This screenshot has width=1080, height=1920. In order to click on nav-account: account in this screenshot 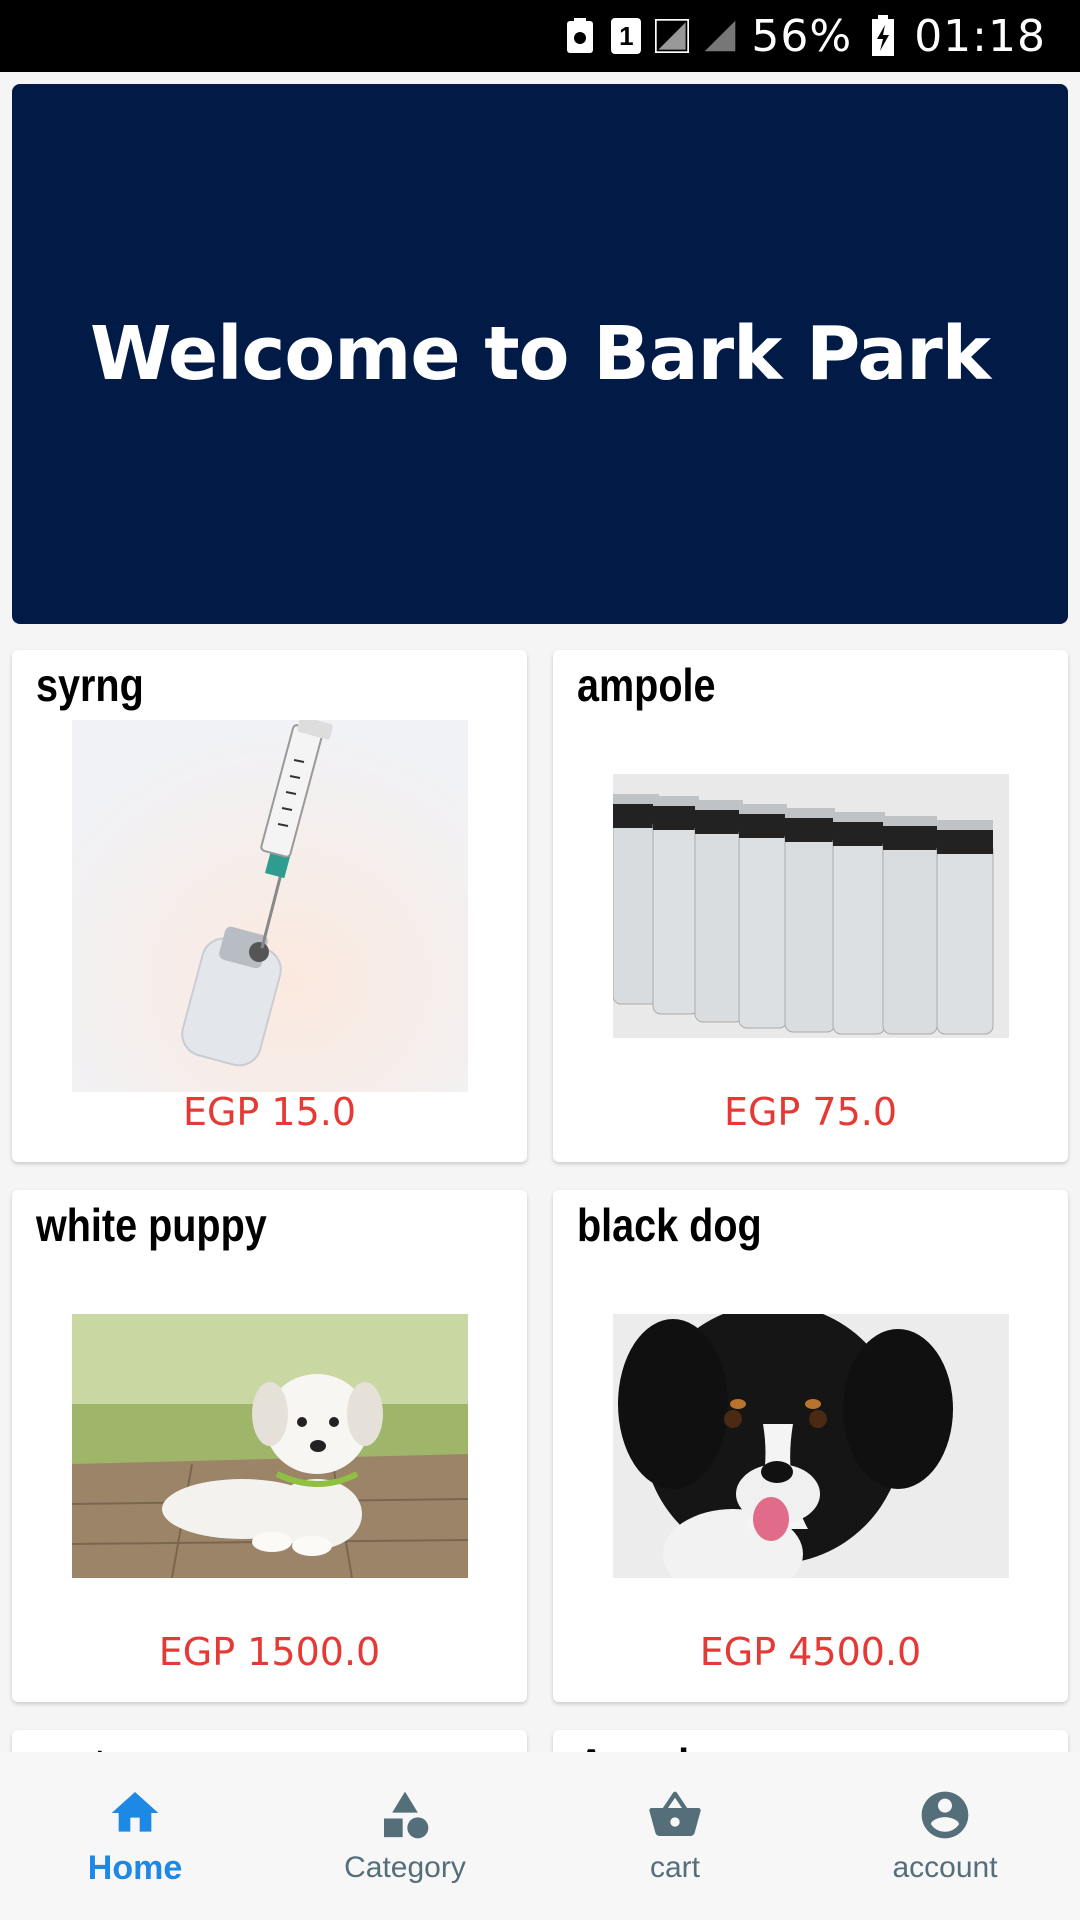, I will do `click(945, 1836)`.